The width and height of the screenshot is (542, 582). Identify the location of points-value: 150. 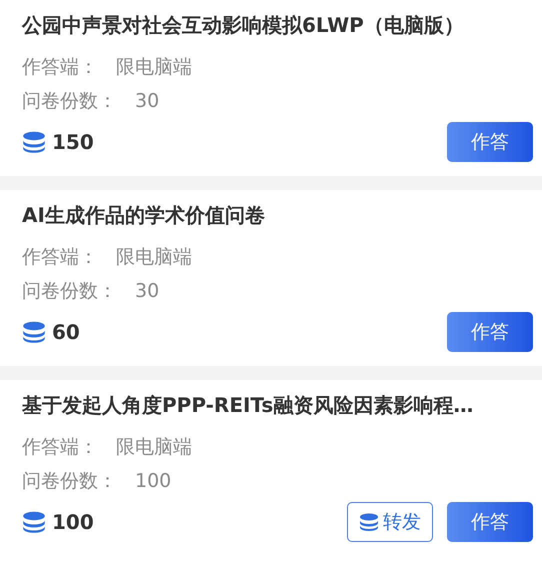
(73, 142).